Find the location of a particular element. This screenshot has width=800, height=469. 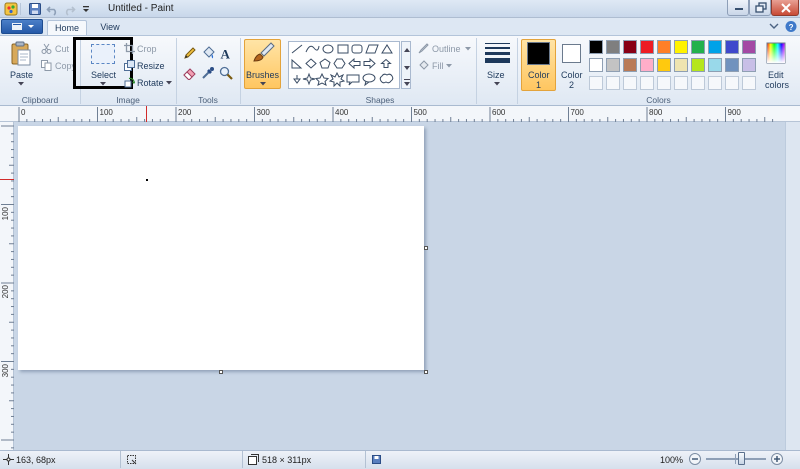

rotate-dropdown-icon is located at coordinates (169, 83).